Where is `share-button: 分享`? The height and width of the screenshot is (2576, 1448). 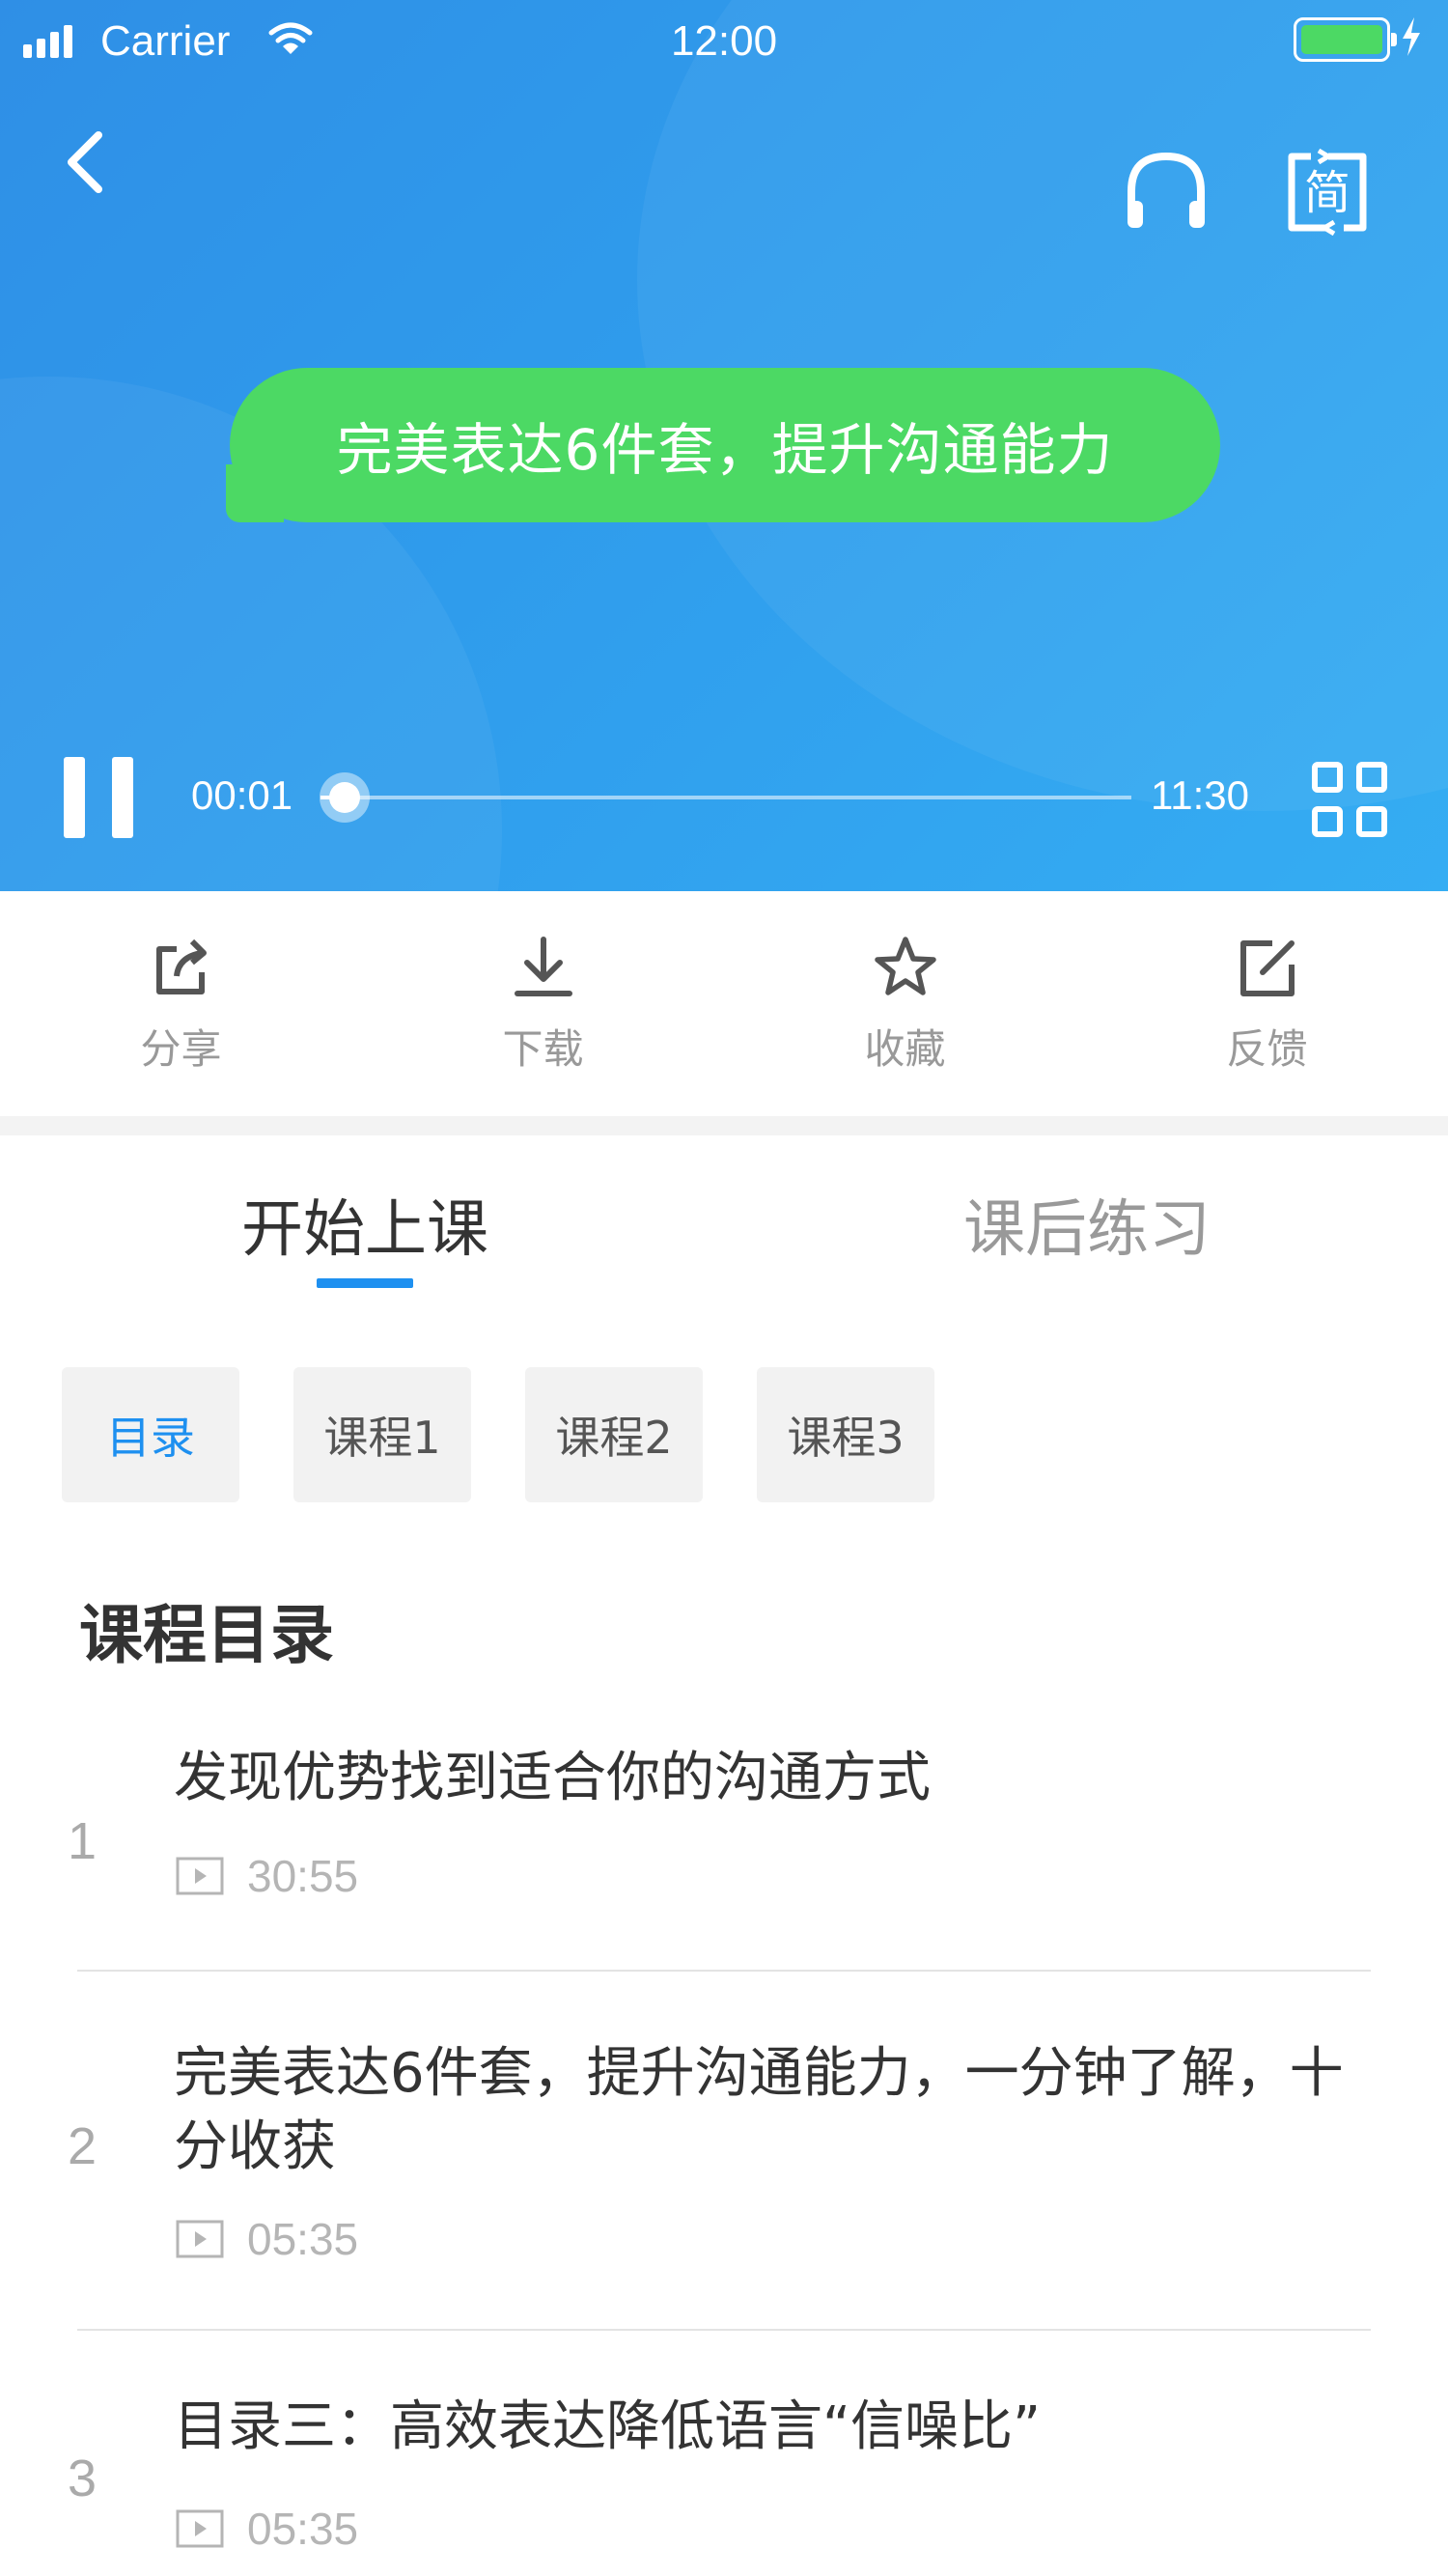
share-button: 分享 is located at coordinates (181, 1004).